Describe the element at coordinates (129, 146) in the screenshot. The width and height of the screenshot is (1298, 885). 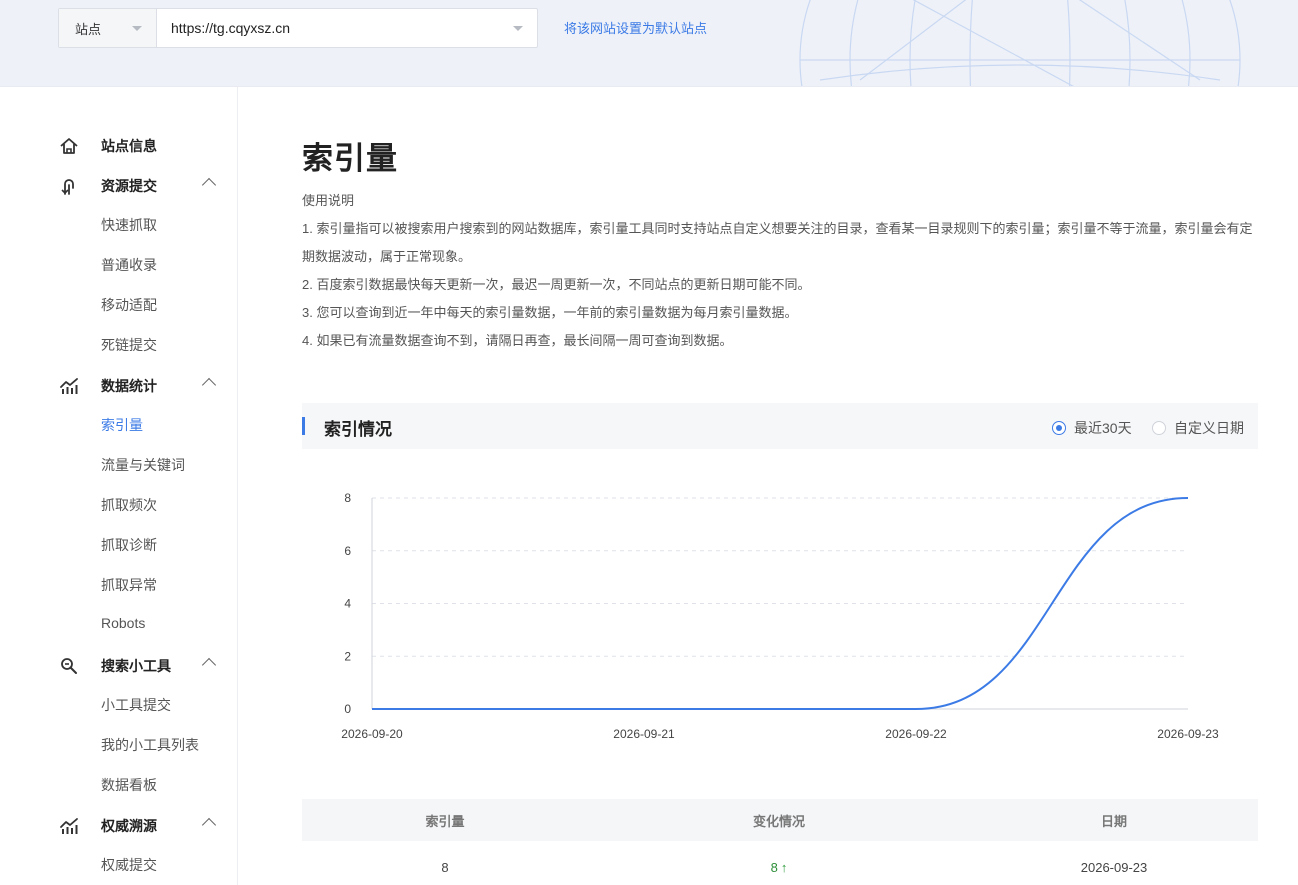
I see `sidebar-group-label: 站点信息` at that location.